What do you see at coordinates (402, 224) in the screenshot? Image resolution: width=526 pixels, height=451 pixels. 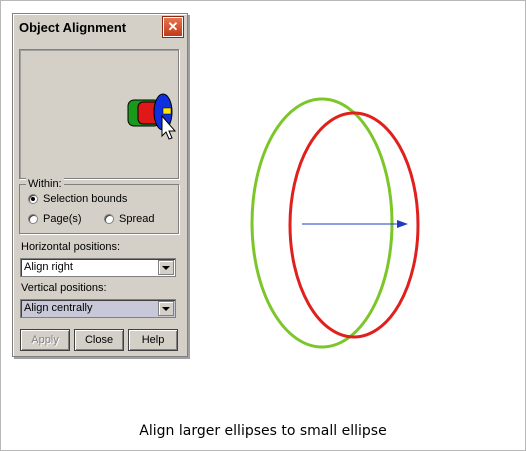 I see `alignment-arrow-head` at bounding box center [402, 224].